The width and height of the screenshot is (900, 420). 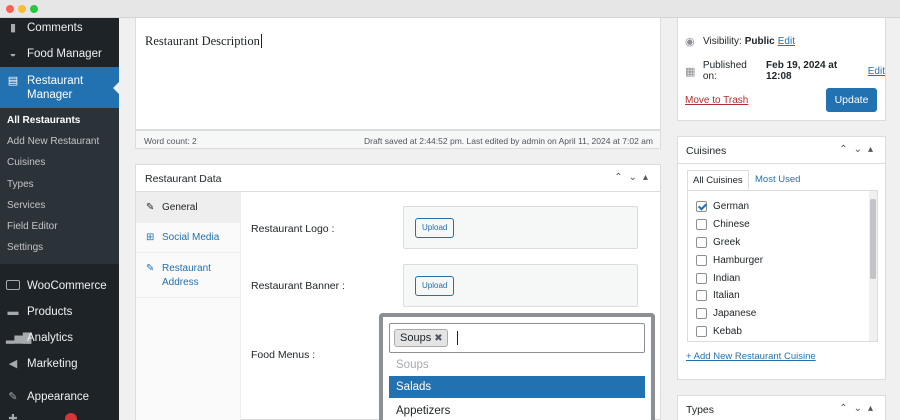 I want to click on tab-general: ✎ General, so click(x=188, y=207).